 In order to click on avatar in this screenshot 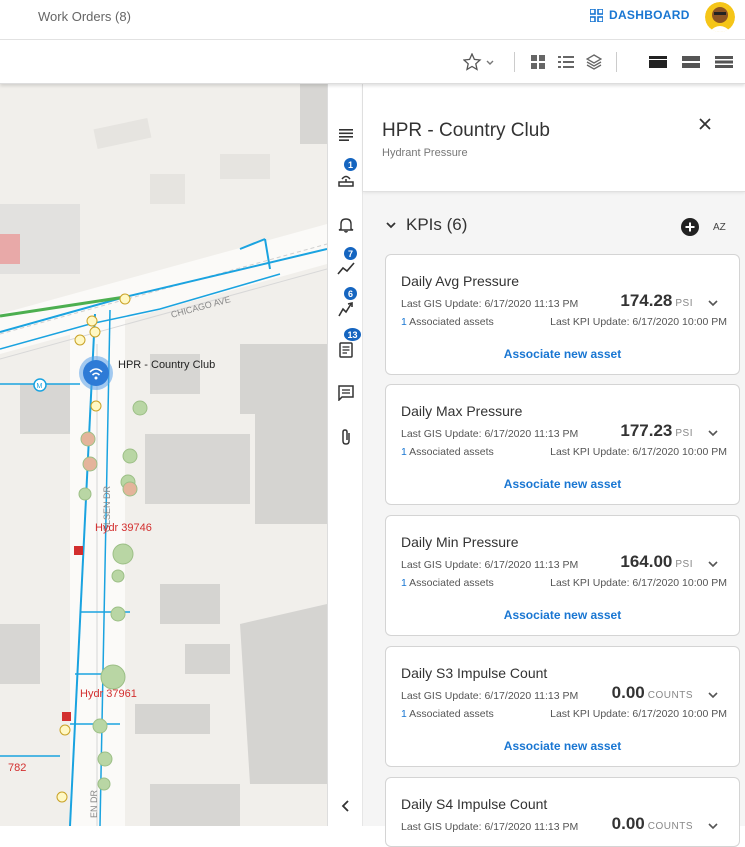, I will do `click(720, 17)`.